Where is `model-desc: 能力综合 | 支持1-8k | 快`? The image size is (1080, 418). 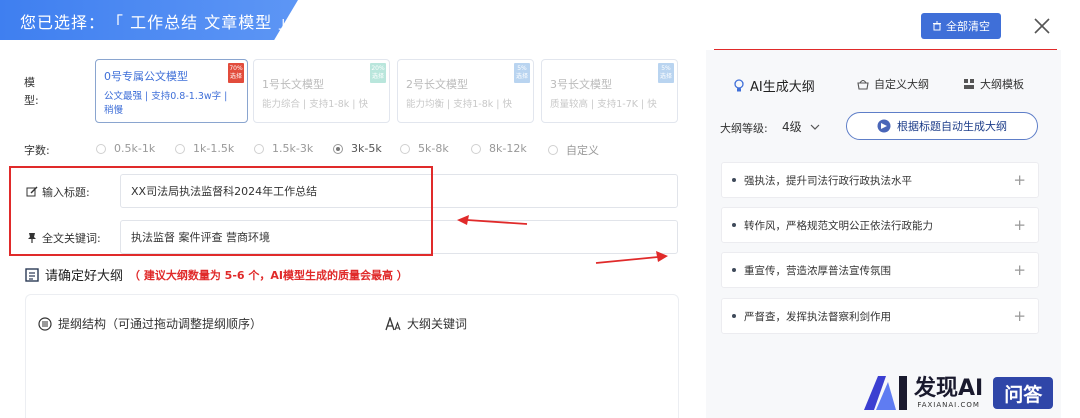
model-desc: 能力综合 | 支持1-8k | 快 is located at coordinates (315, 104).